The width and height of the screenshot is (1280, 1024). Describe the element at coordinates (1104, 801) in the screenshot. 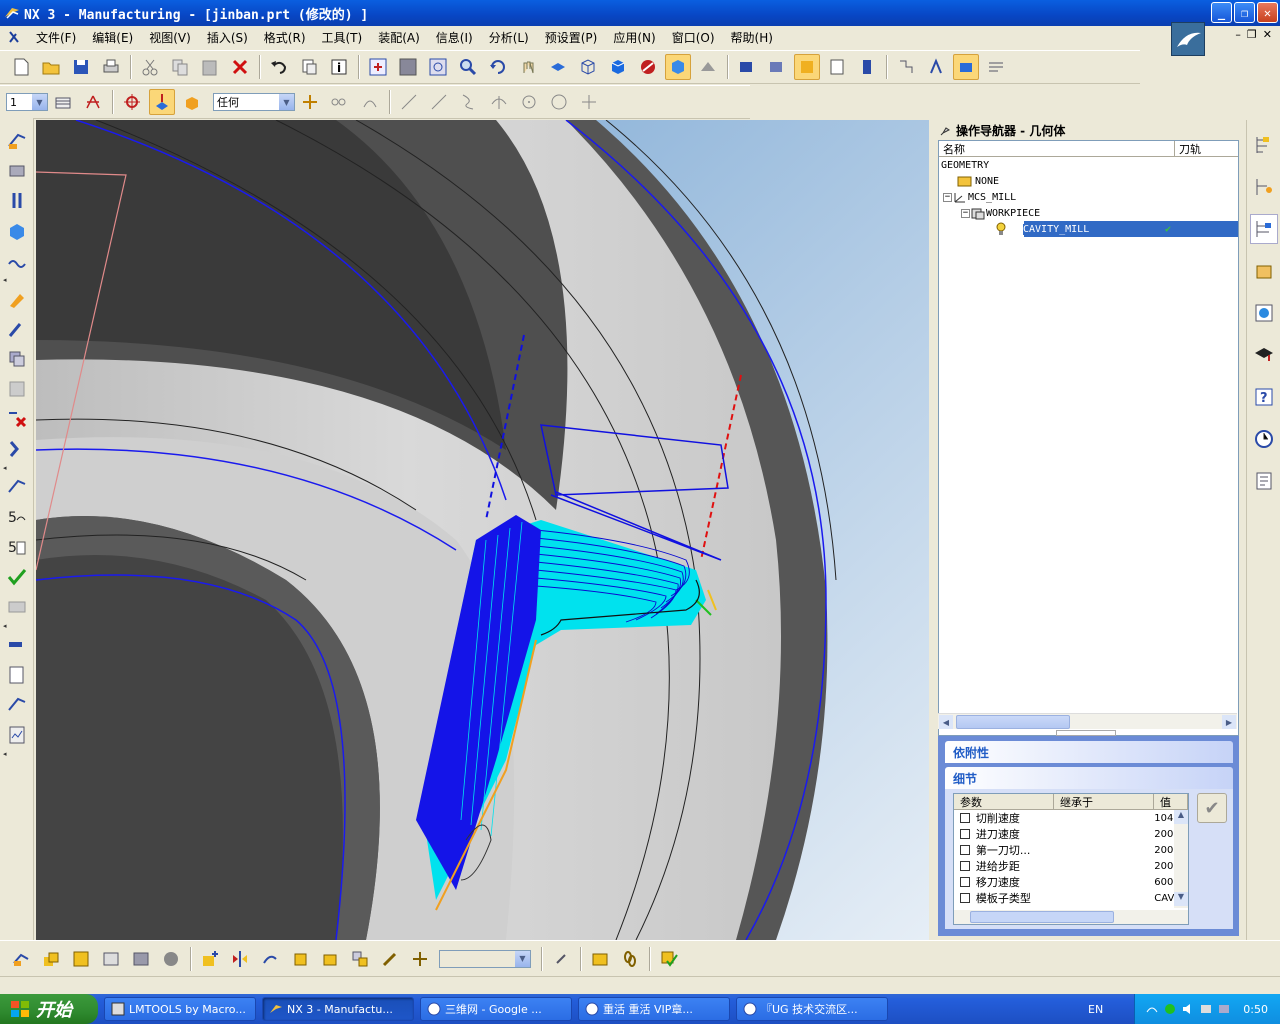

I see `column-inherited: 继承于` at that location.